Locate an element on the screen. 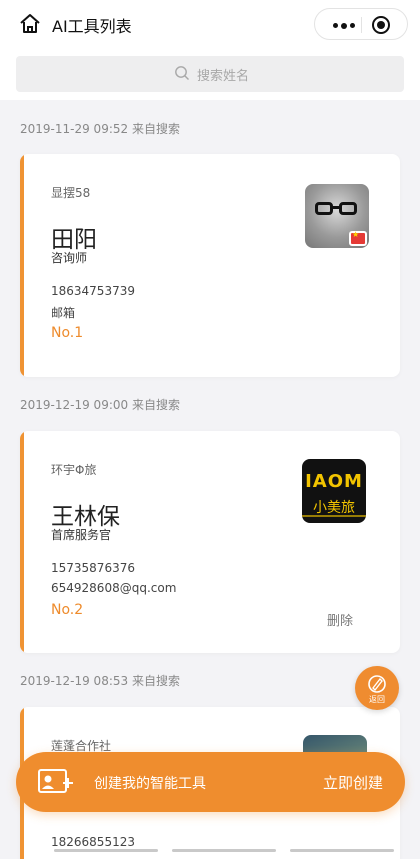 The height and width of the screenshot is (859, 420). company-name: 环宇Φ旅 is located at coordinates (74, 470).